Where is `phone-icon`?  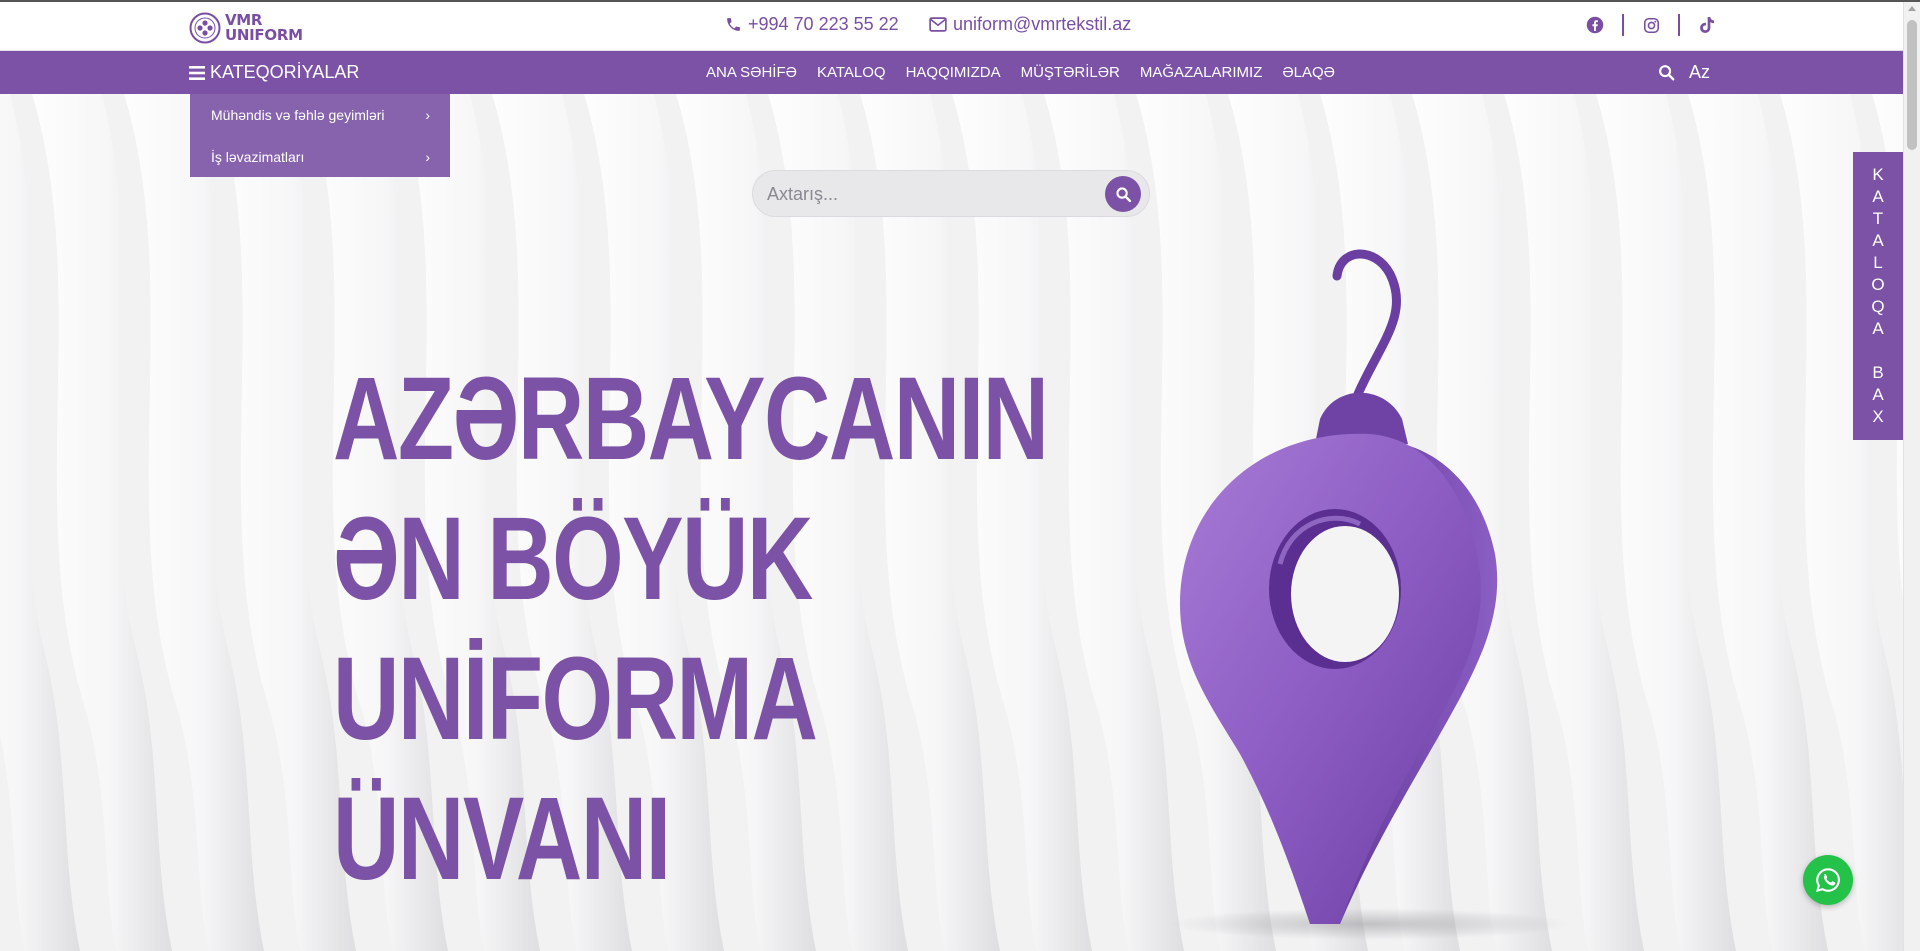 phone-icon is located at coordinates (733, 24).